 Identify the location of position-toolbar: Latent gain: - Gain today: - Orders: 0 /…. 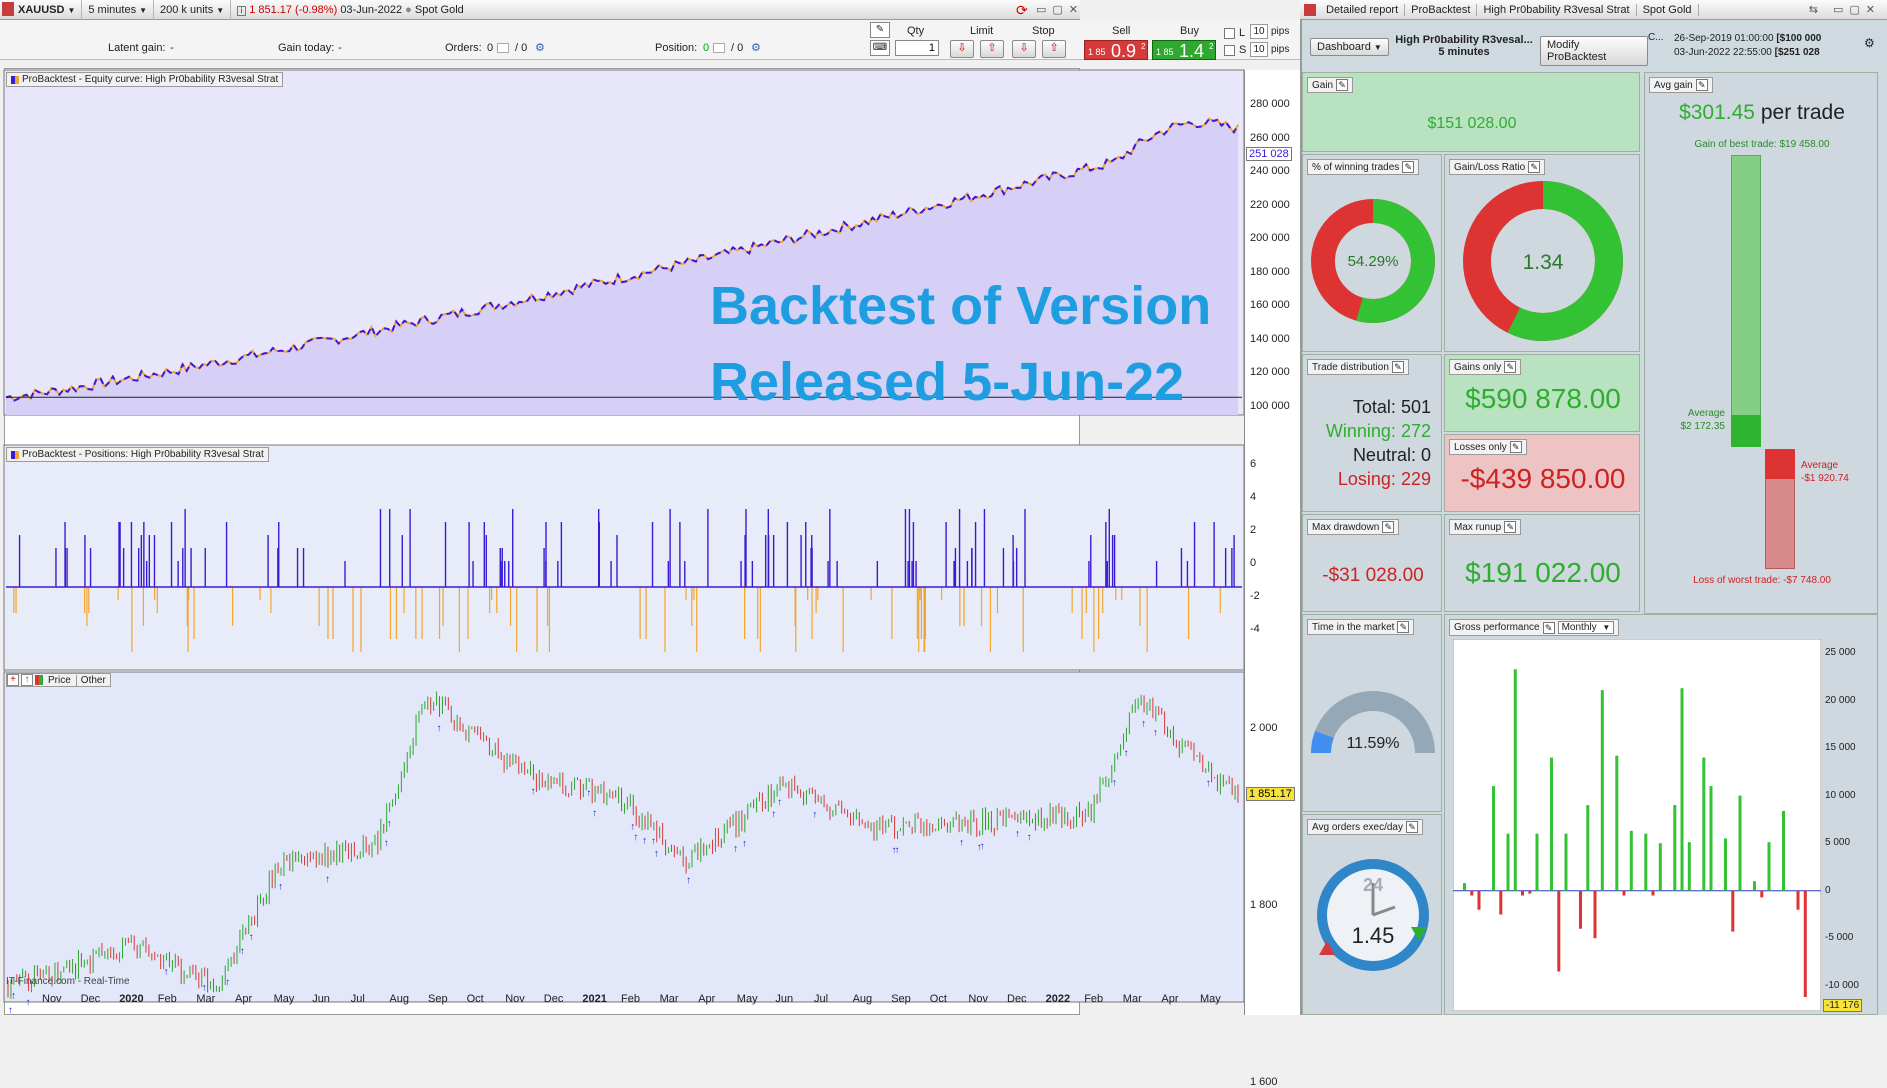
(540, 40).